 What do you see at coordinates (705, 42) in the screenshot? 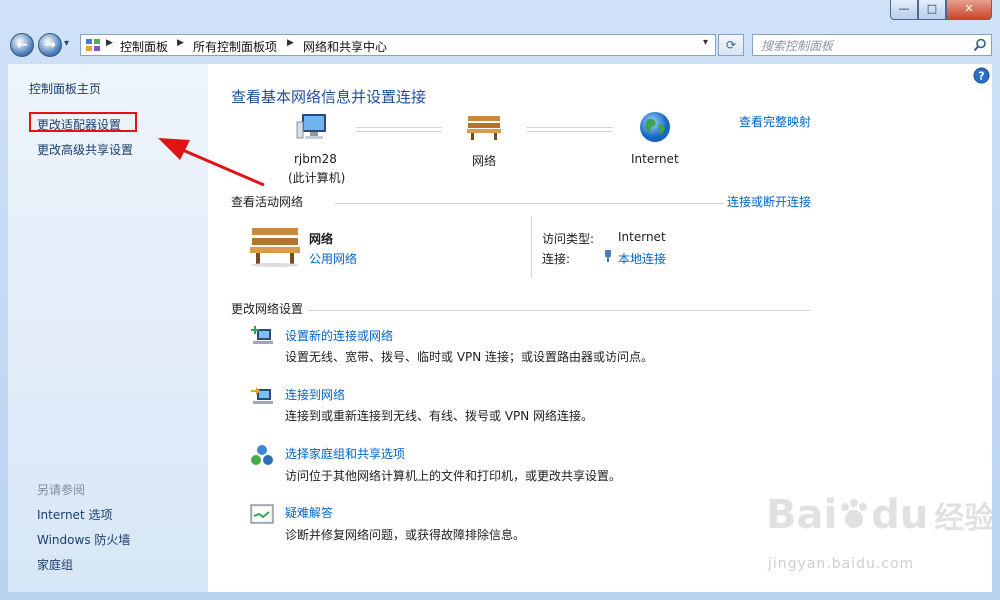
I see `address-dropdown-icon: ▾` at bounding box center [705, 42].